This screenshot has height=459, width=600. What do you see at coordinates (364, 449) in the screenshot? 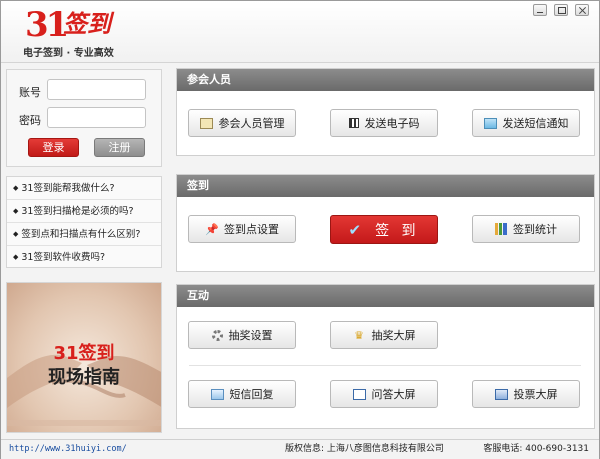
I see `copyright-text: 版权信息: 上海八彦图信息科技有限公司` at bounding box center [364, 449].